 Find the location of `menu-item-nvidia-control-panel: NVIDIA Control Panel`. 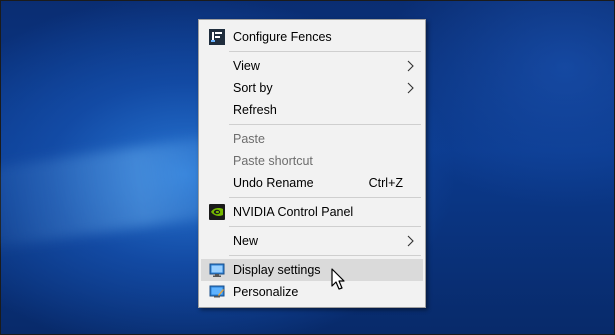

menu-item-nvidia-control-panel: NVIDIA Control Panel is located at coordinates (312, 212).